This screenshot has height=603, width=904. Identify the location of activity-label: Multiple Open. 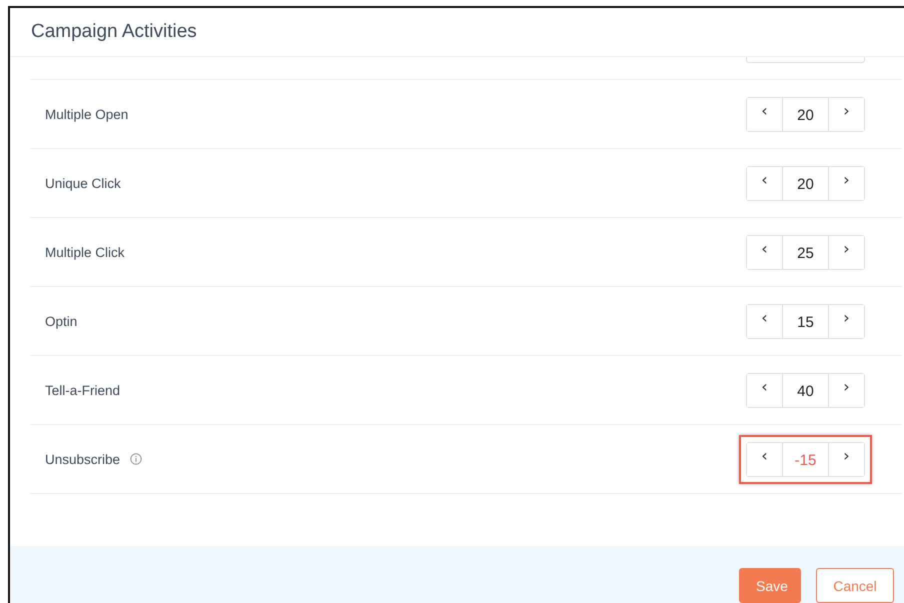
(86, 114).